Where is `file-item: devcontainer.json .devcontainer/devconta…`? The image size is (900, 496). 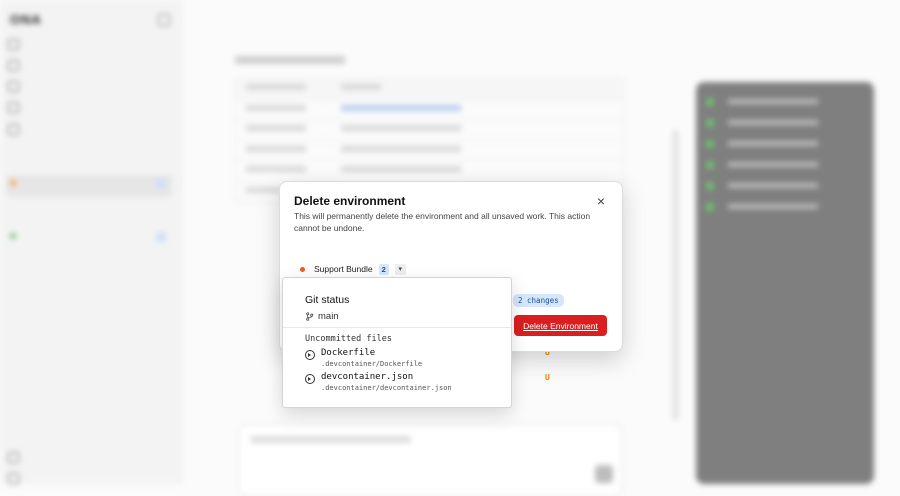 file-item: devcontainer.json .devcontainer/devconta… is located at coordinates (378, 382).